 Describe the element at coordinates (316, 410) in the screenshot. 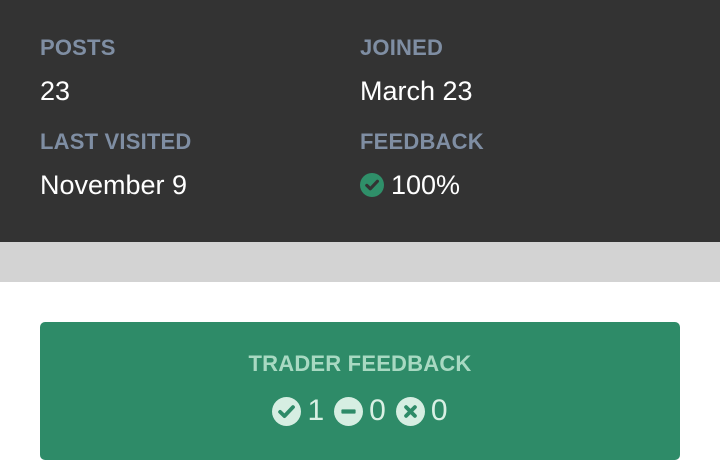

I see `positive-count: 1` at that location.